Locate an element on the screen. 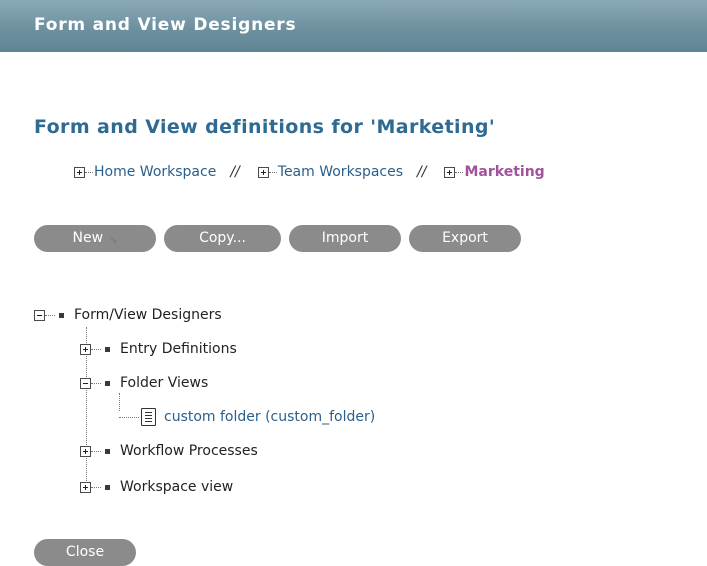 Image resolution: width=707 pixels, height=566 pixels. breadcrumb-marketing: Marketing is located at coordinates (494, 172).